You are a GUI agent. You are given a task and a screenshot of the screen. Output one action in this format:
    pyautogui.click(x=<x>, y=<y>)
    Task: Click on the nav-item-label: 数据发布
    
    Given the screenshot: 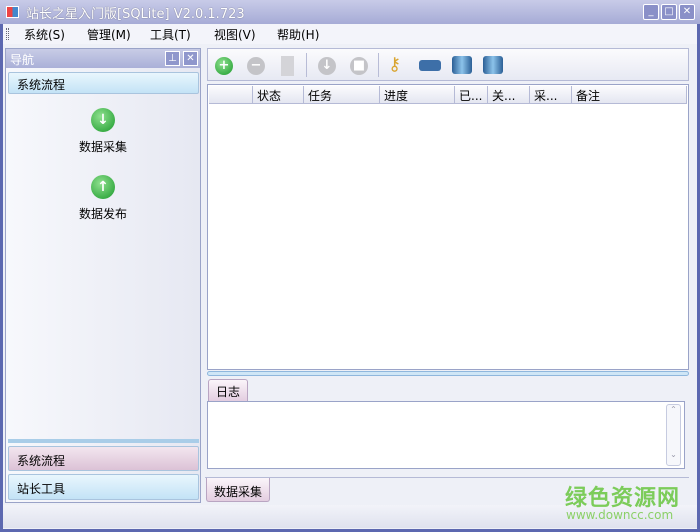 What is the action you would take?
    pyautogui.click(x=102, y=214)
    